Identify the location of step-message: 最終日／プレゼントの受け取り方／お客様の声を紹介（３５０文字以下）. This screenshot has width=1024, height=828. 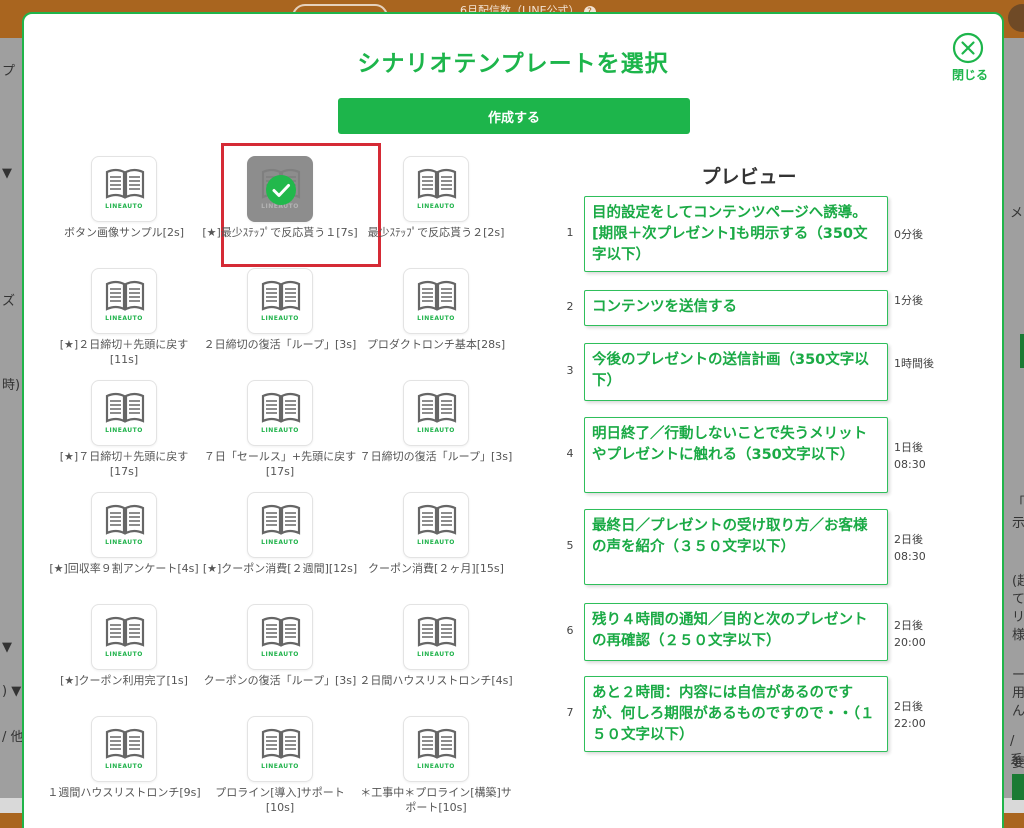
(736, 547).